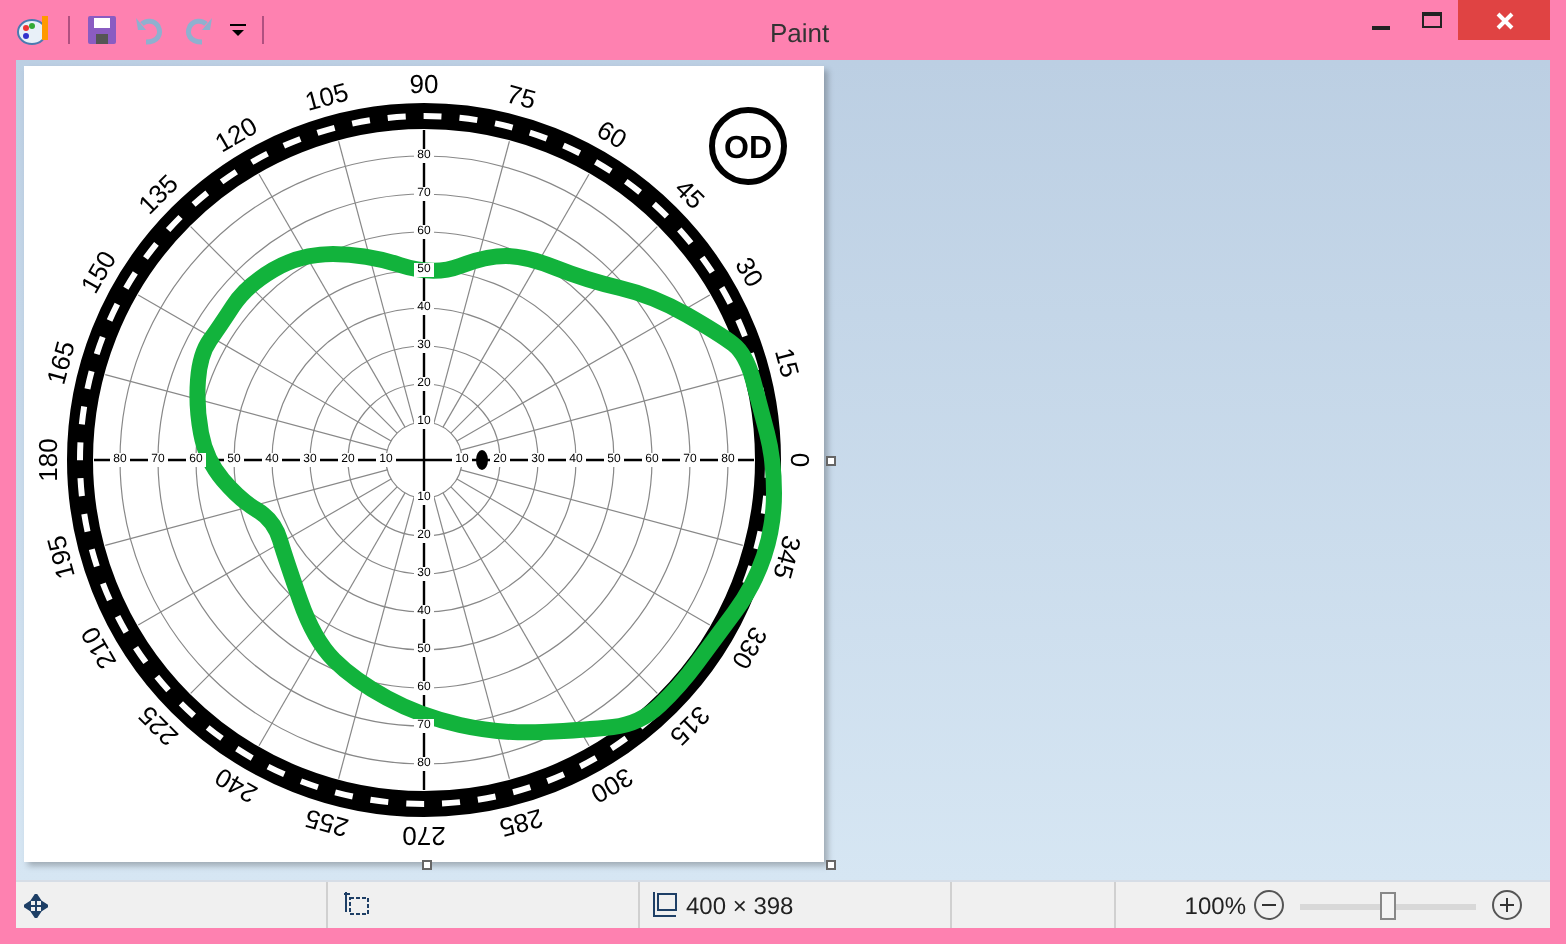  Describe the element at coordinates (98, 648) in the screenshot. I see `angle-label: 210` at that location.